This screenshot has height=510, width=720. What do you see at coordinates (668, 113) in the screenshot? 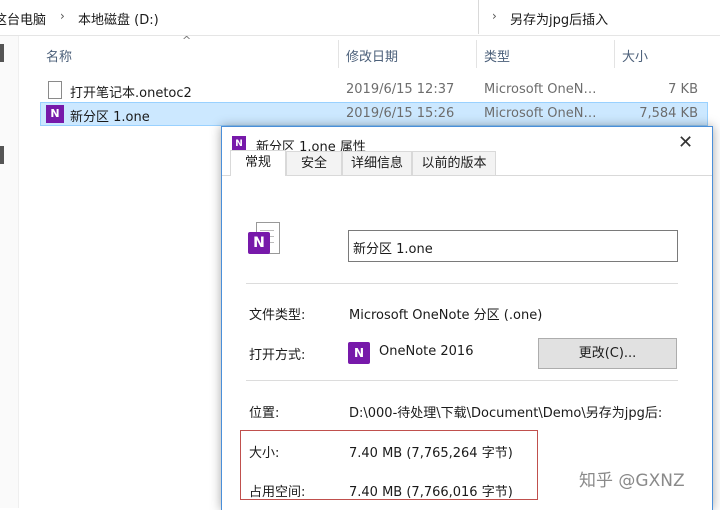
I see `file-size: 7,584 KB` at bounding box center [668, 113].